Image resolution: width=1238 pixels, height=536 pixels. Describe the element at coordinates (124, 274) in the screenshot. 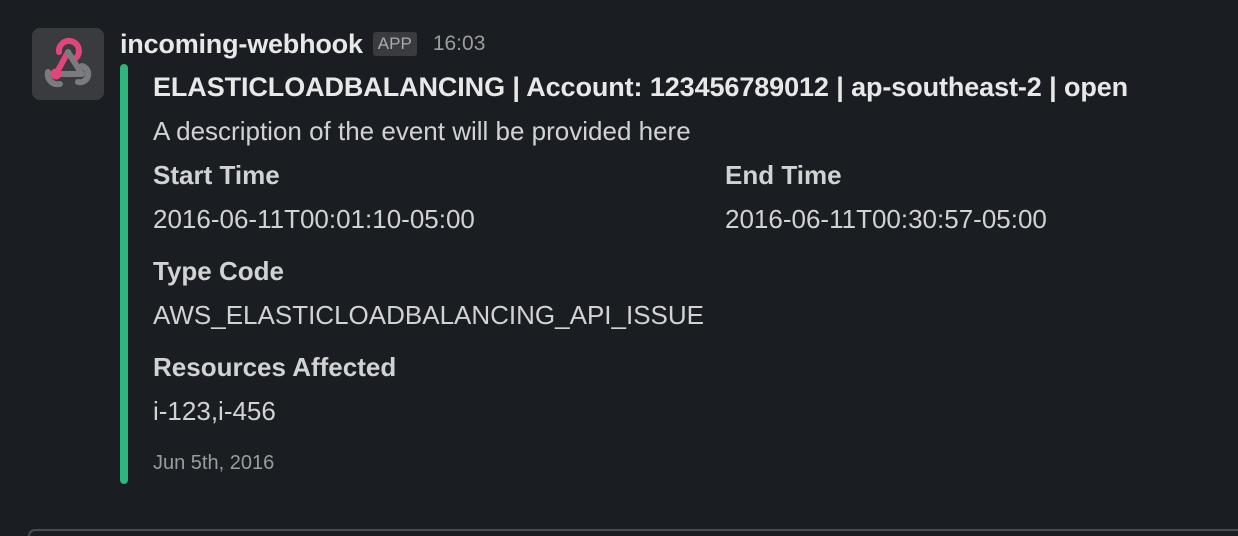

I see `attachment-accent-bar` at that location.